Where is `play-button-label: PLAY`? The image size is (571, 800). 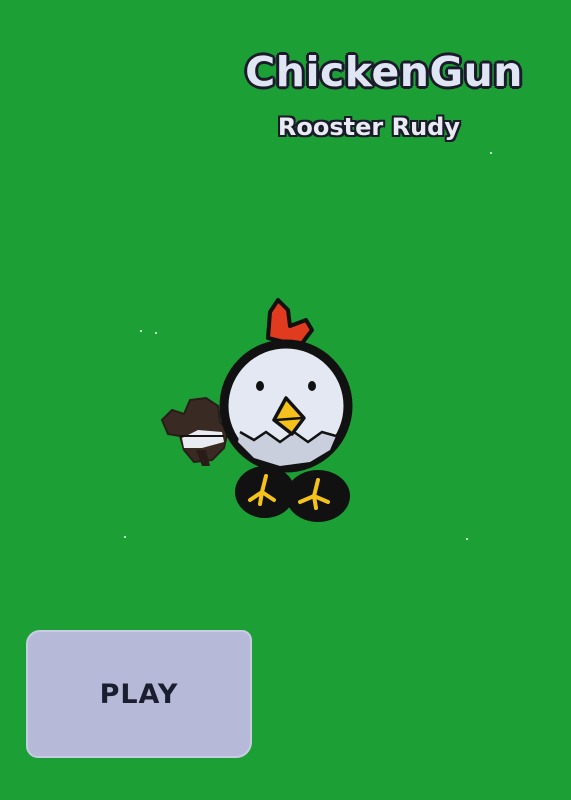
play-button-label: PLAY is located at coordinates (139, 694).